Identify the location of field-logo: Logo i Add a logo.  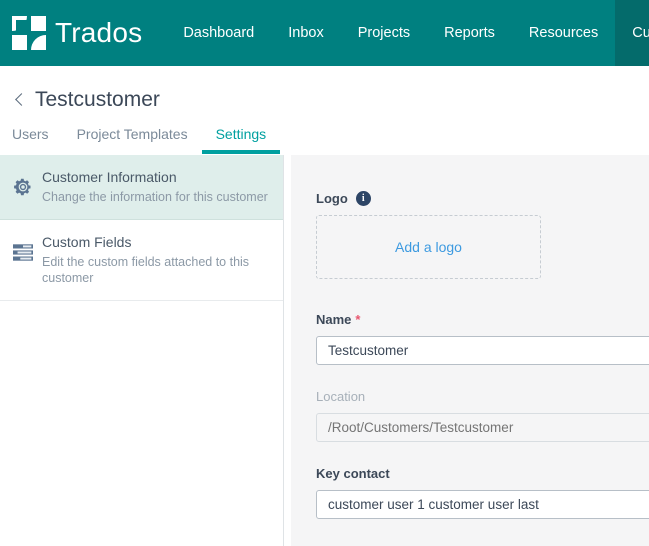
(482, 235).